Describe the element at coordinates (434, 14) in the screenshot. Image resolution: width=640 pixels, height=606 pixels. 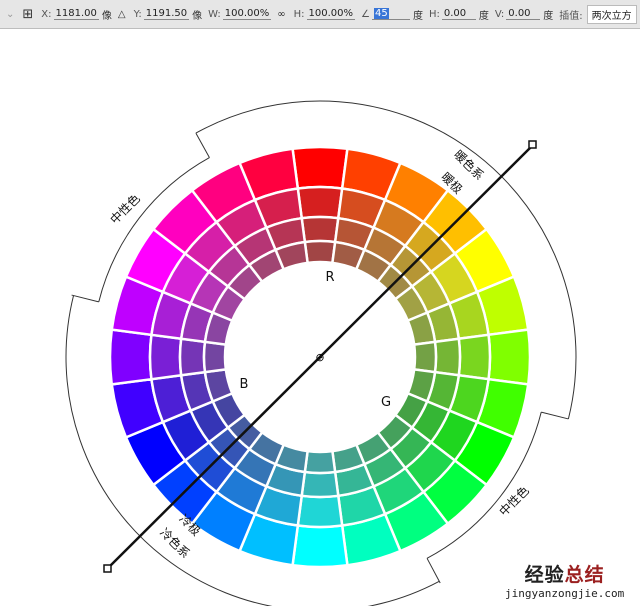
I see `skew-h-label: H:` at that location.